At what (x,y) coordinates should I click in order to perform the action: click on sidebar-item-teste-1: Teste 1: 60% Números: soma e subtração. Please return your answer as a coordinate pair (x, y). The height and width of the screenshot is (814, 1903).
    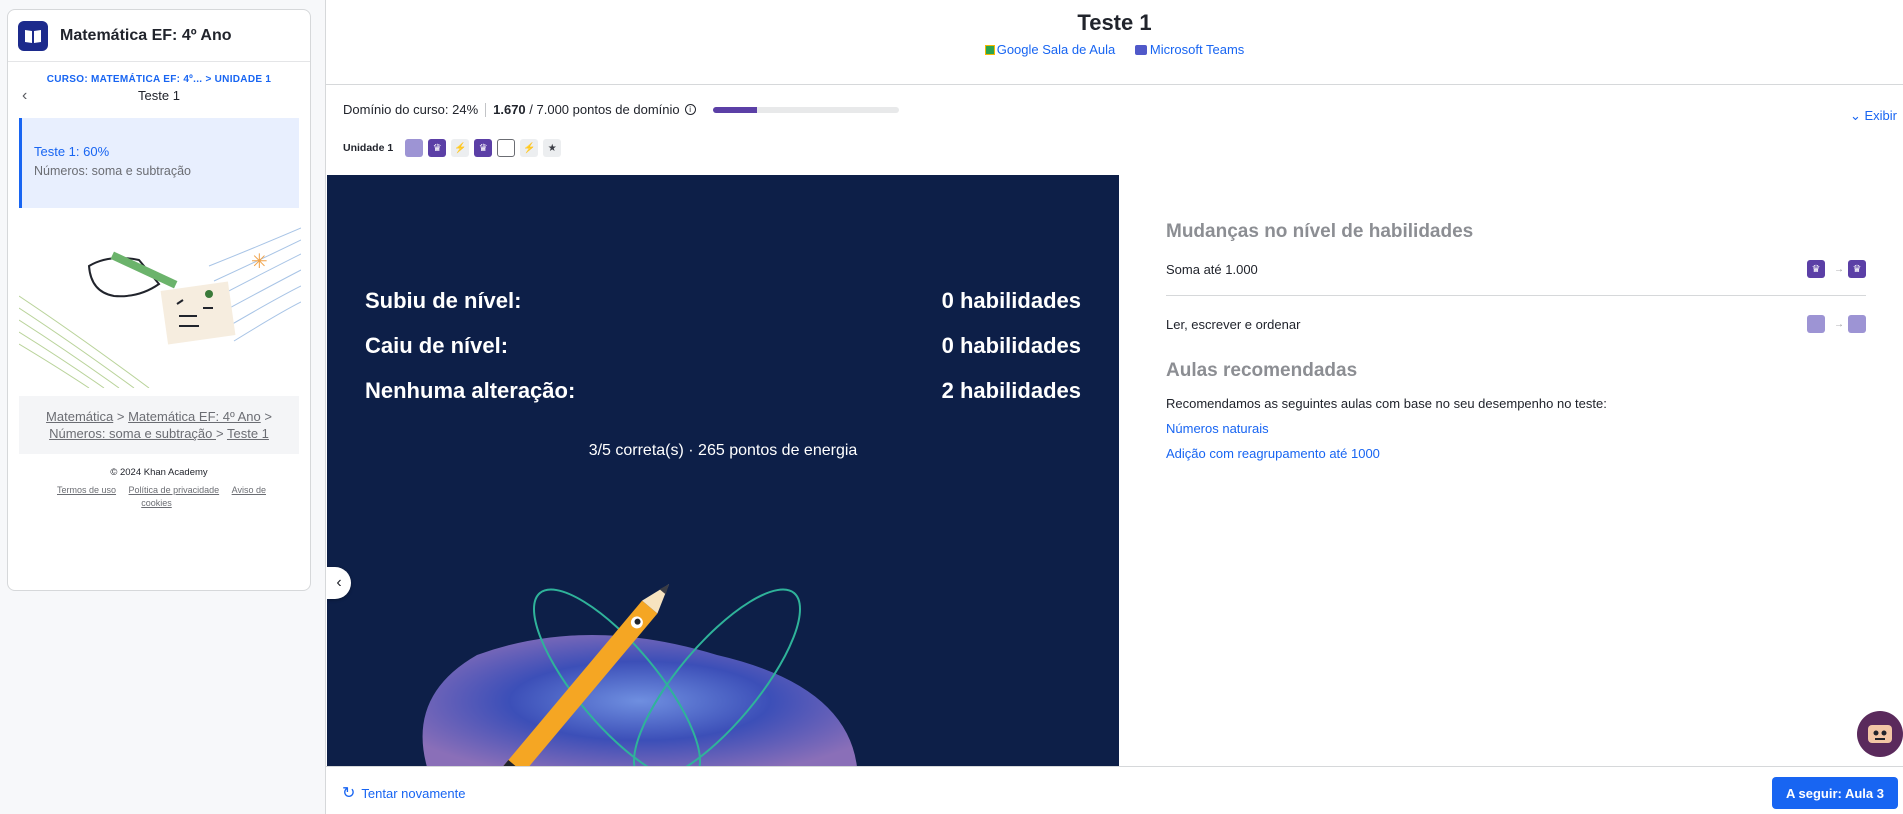
    Looking at the image, I should click on (159, 163).